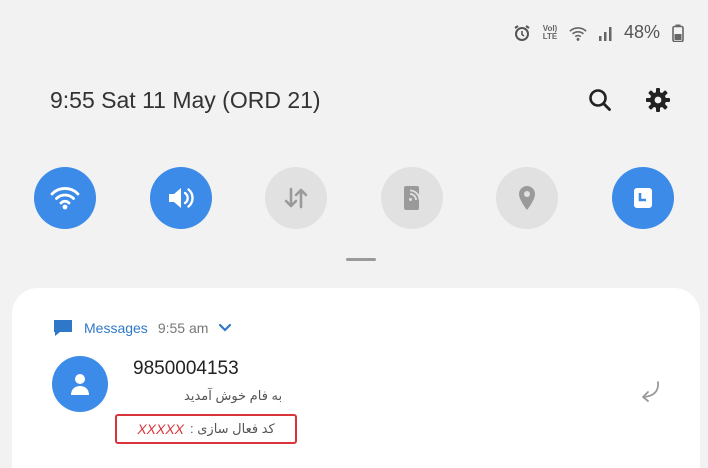  Describe the element at coordinates (678, 33) in the screenshot. I see `battery-icon` at that location.